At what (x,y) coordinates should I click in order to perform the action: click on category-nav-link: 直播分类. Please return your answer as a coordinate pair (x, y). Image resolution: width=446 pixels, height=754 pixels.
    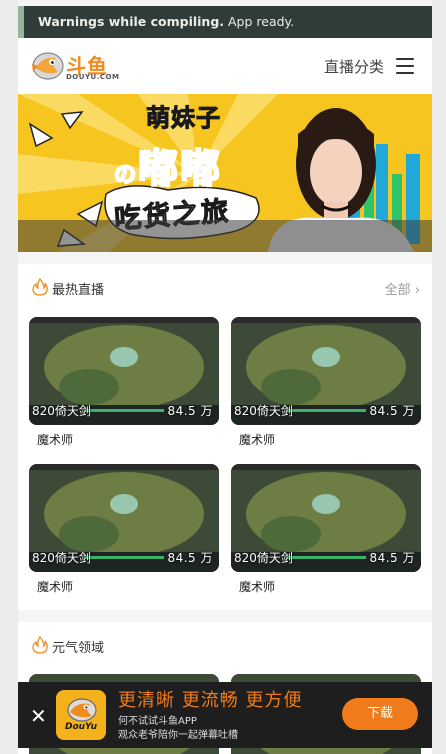
    Looking at the image, I should click on (354, 66).